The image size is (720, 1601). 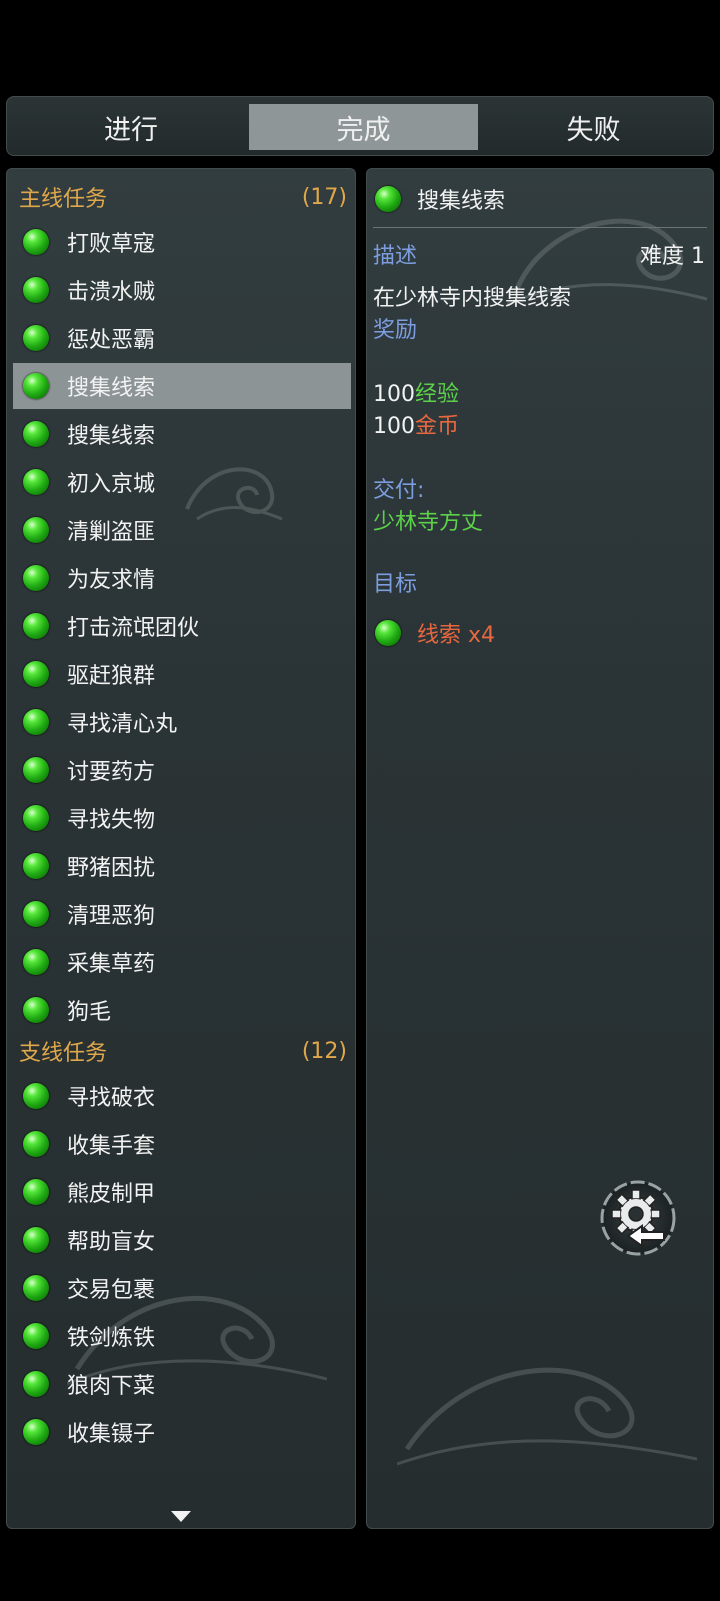 What do you see at coordinates (472, 298) in the screenshot?
I see `description-text: 在少林寺内搜集线索` at bounding box center [472, 298].